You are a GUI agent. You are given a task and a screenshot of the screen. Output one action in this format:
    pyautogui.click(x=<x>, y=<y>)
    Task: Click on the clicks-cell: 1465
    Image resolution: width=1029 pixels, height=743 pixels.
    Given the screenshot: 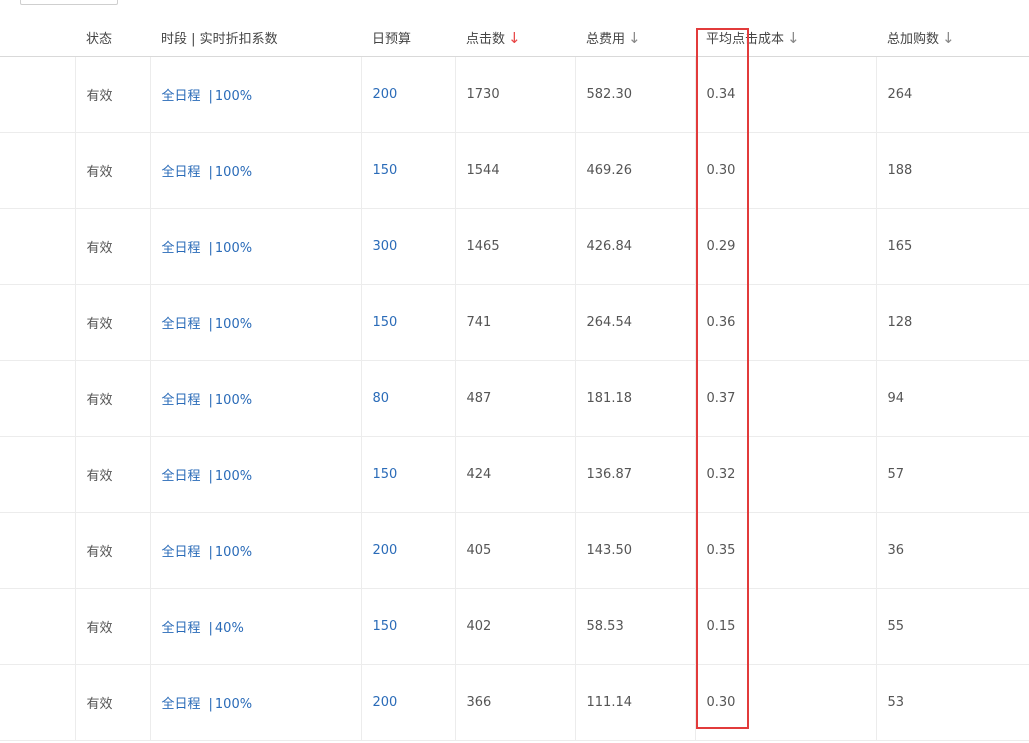 What is the action you would take?
    pyautogui.click(x=514, y=246)
    